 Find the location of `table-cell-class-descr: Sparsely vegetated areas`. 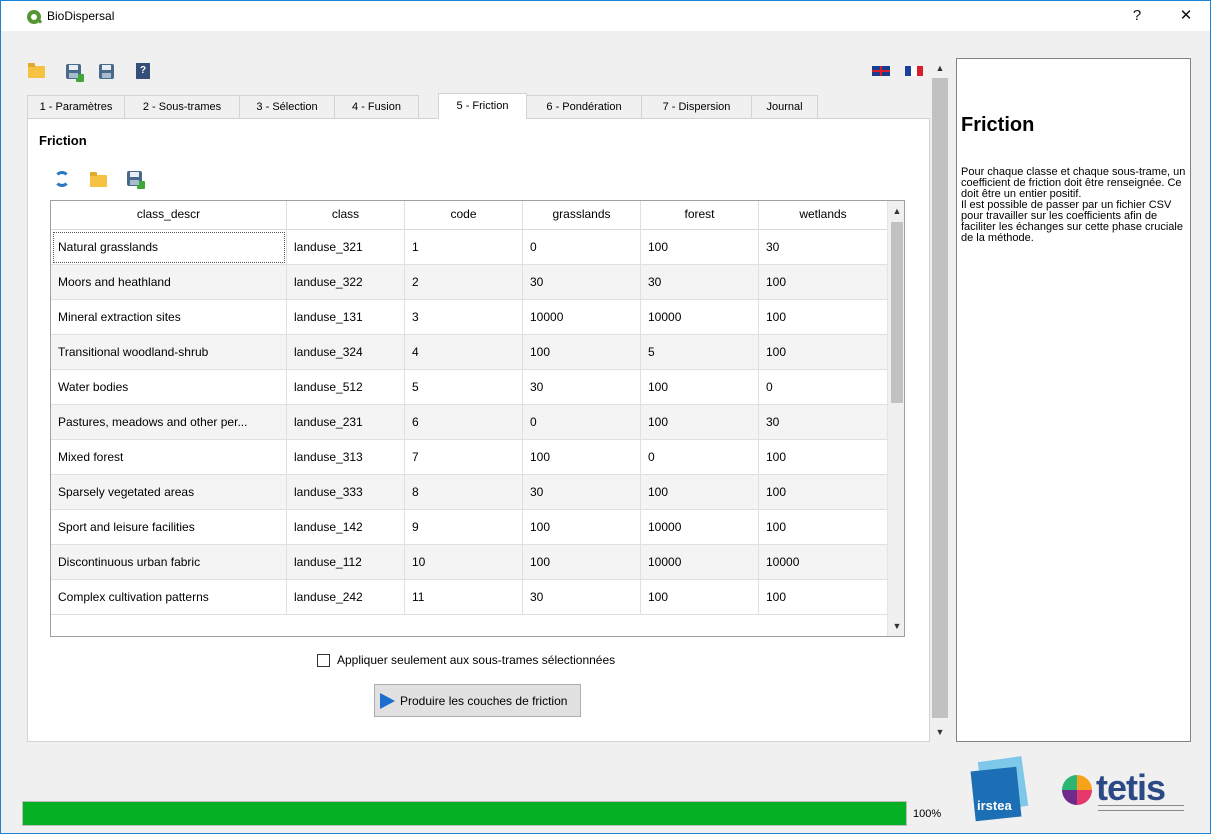

table-cell-class-descr: Sparsely vegetated areas is located at coordinates (169, 492).